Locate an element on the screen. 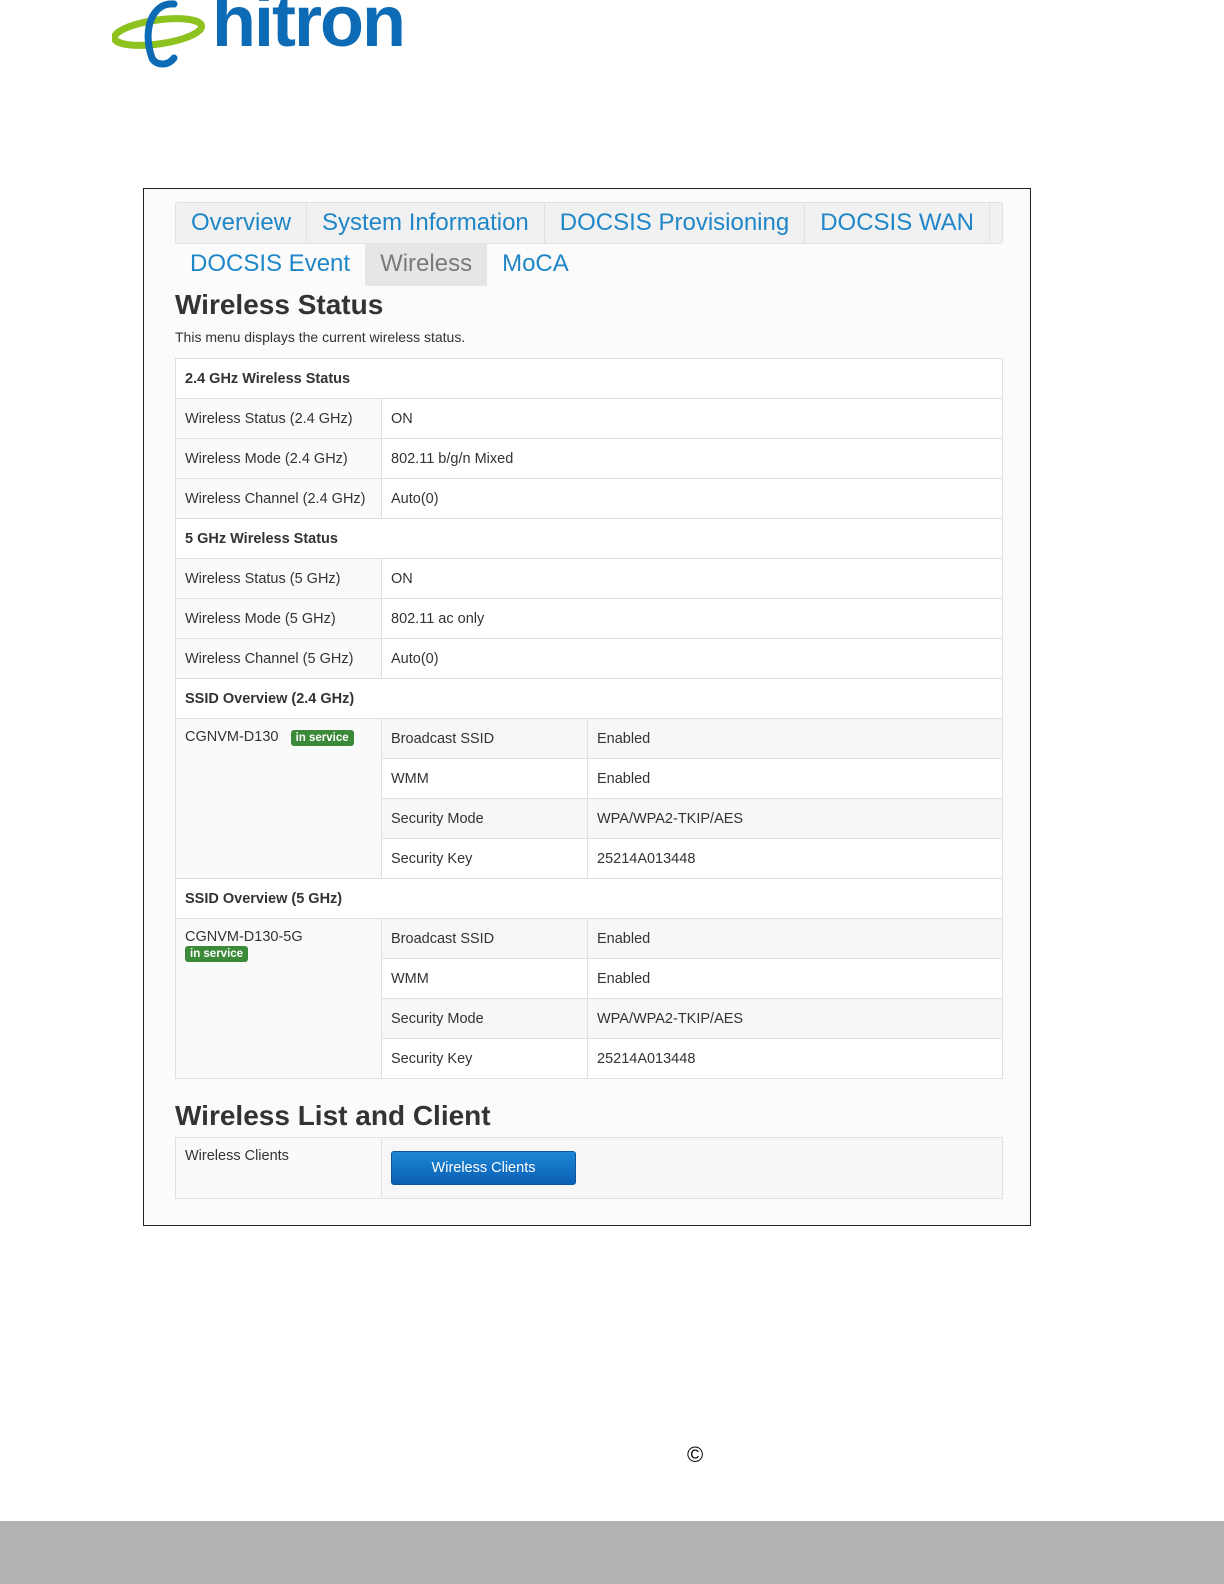  row-value: 802.11 ac only is located at coordinates (692, 618).